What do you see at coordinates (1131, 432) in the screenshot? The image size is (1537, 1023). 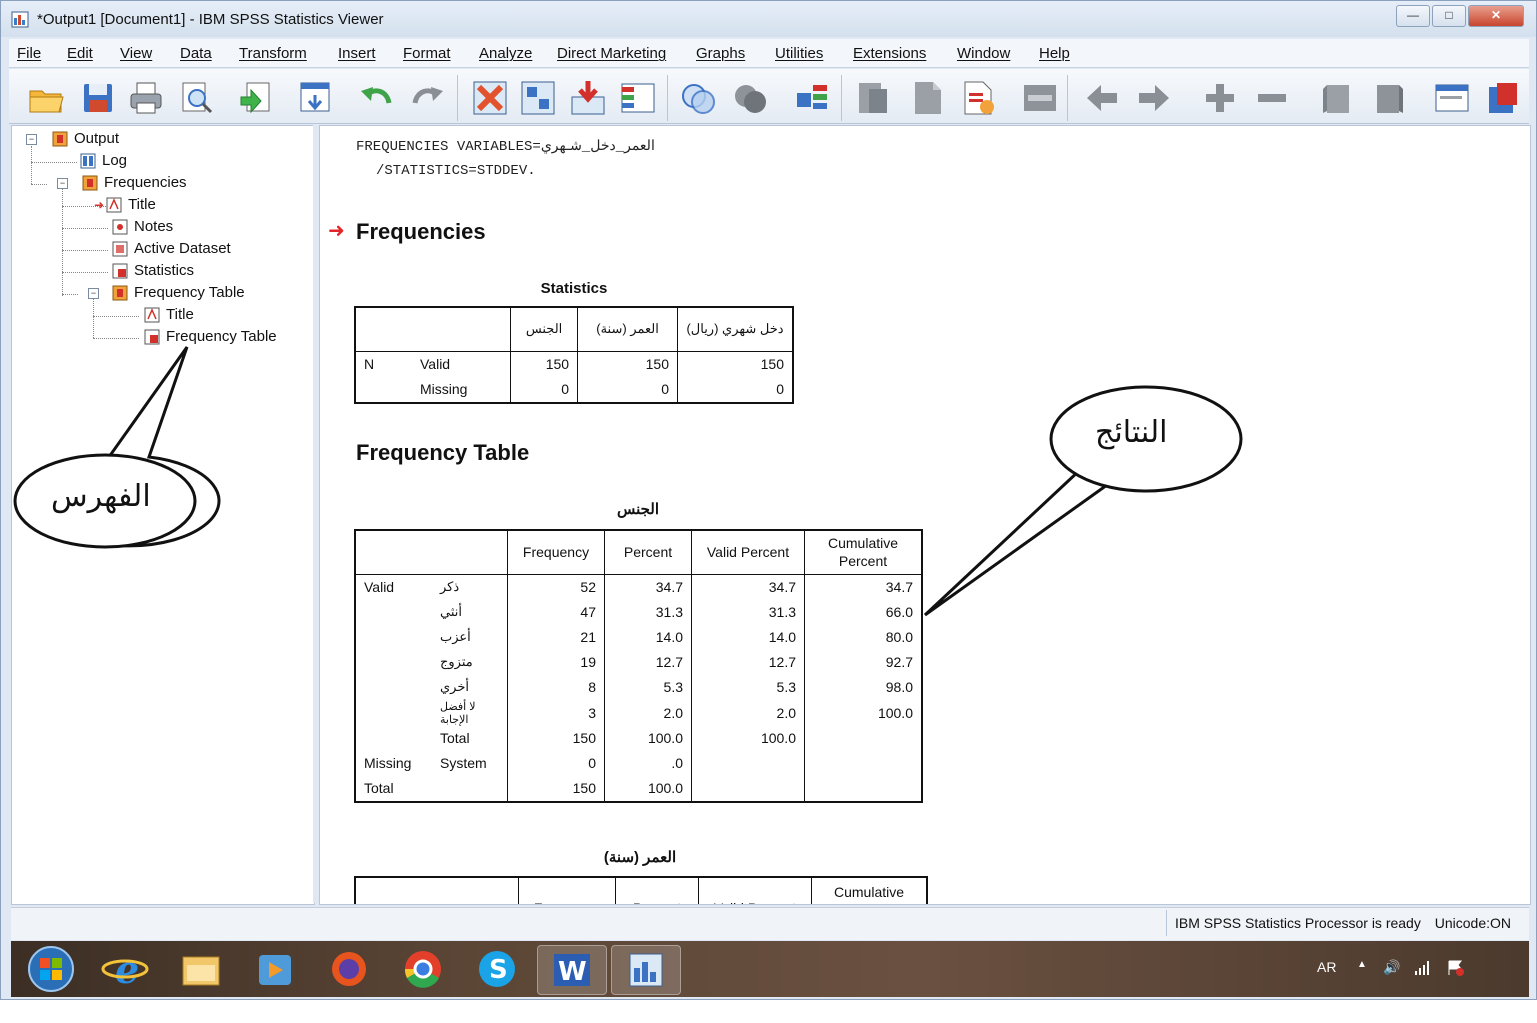 I see `results-callout-label: النتائج` at bounding box center [1131, 432].